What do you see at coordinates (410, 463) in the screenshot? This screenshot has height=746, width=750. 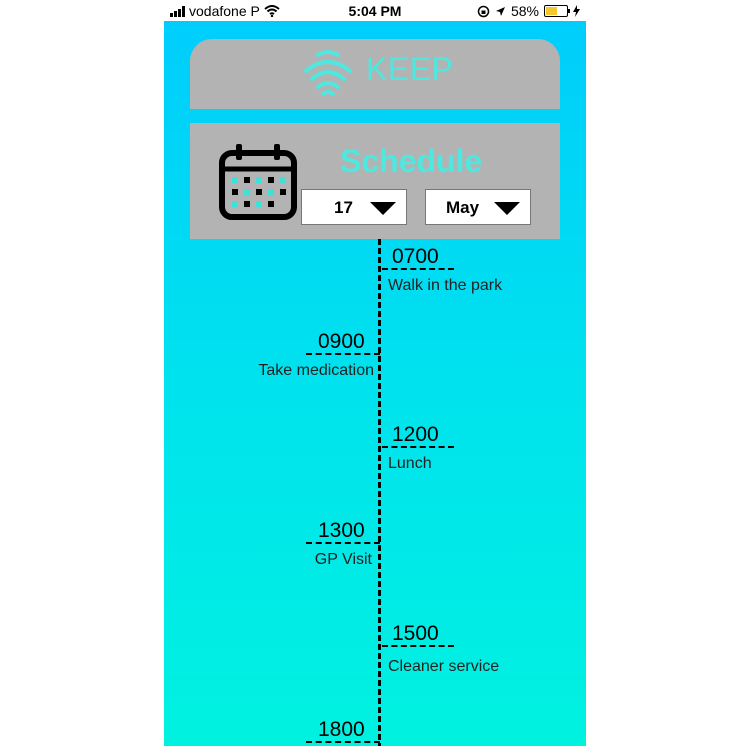 I see `event-label: Lunch` at bounding box center [410, 463].